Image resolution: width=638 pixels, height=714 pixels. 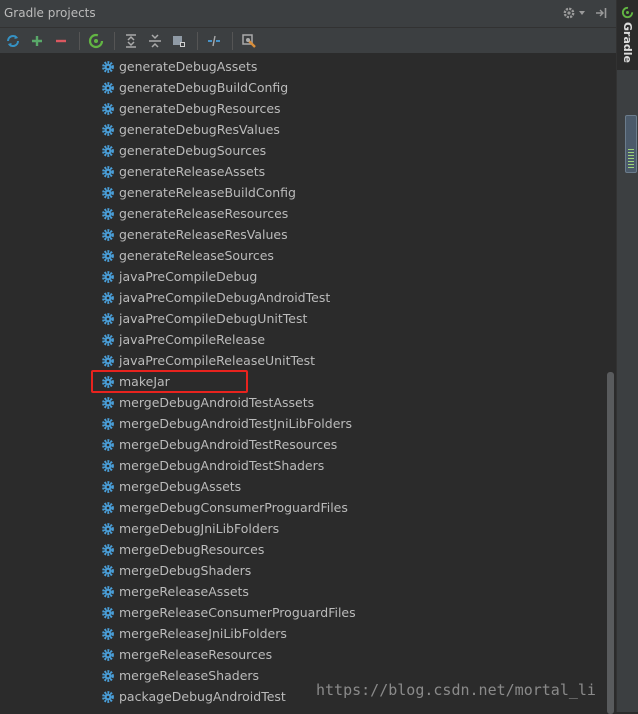 I want to click on task-label: generateDebugSources, so click(x=193, y=150).